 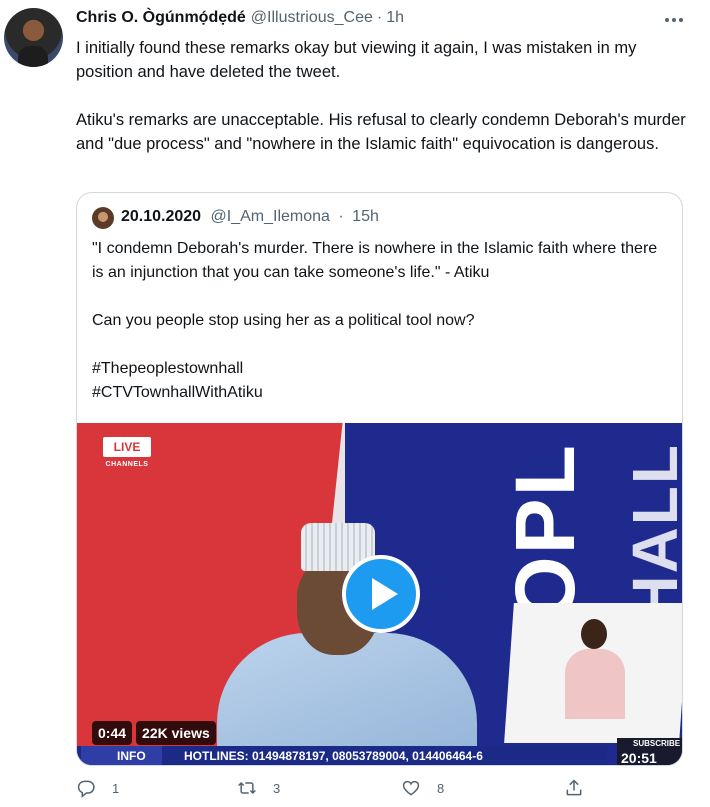 I want to click on play-icon, so click(x=381, y=594).